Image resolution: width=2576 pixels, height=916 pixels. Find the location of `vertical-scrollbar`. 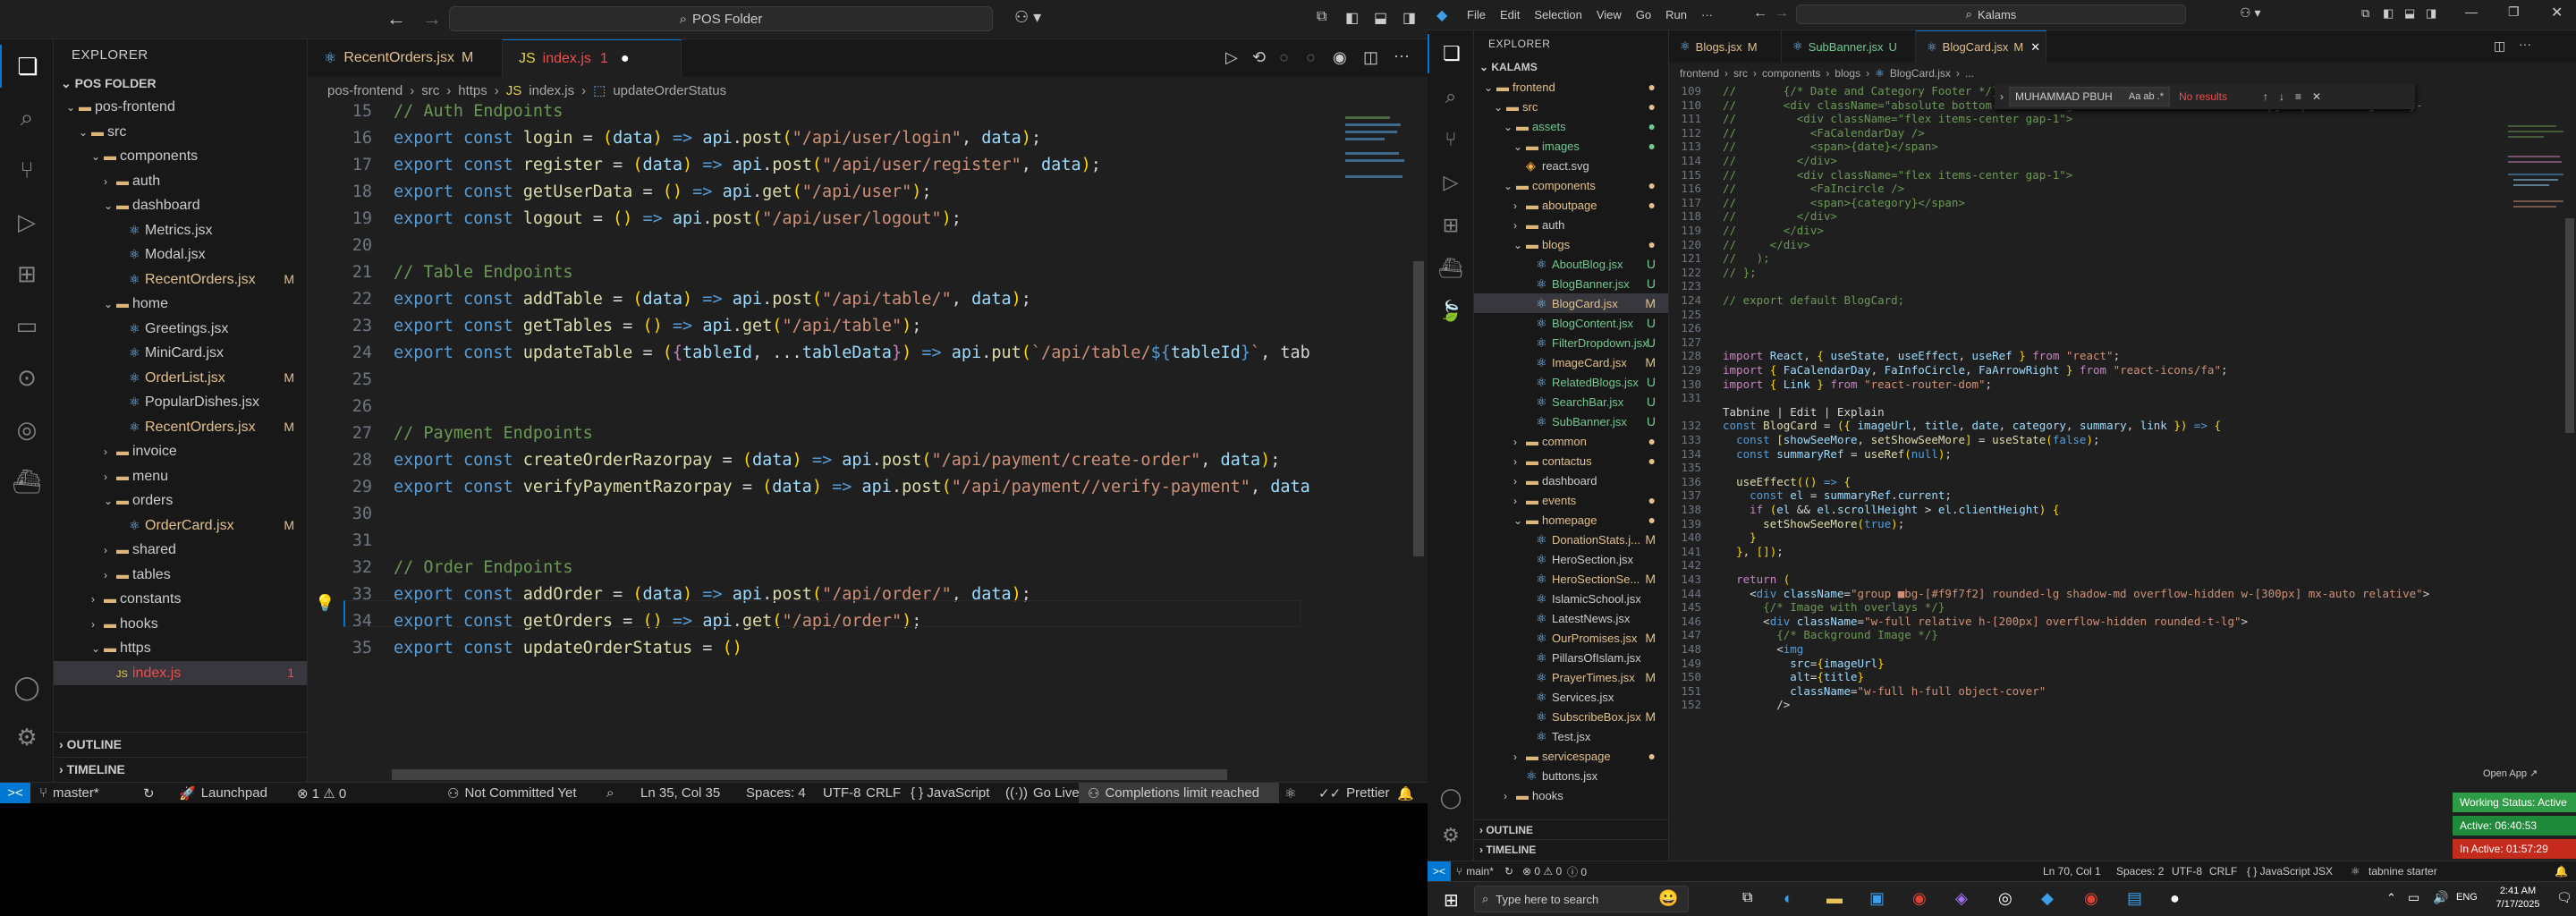

vertical-scrollbar is located at coordinates (2569, 325).